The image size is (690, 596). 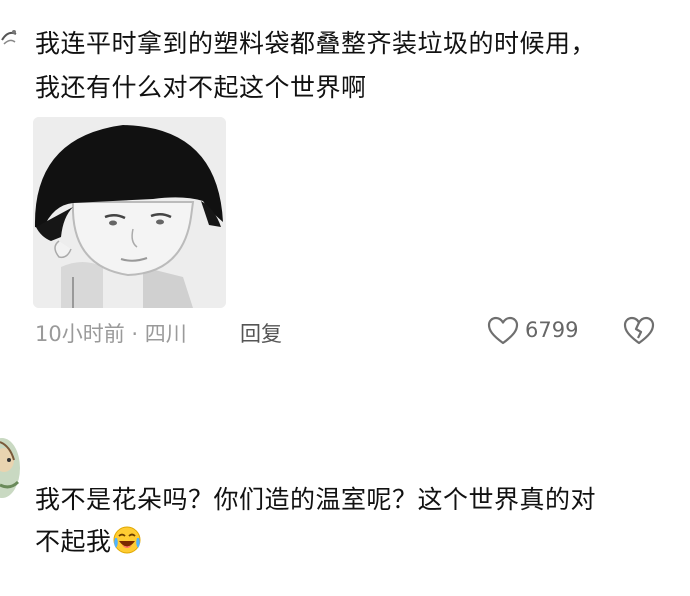 I want to click on reply-button: 回复, so click(x=261, y=333).